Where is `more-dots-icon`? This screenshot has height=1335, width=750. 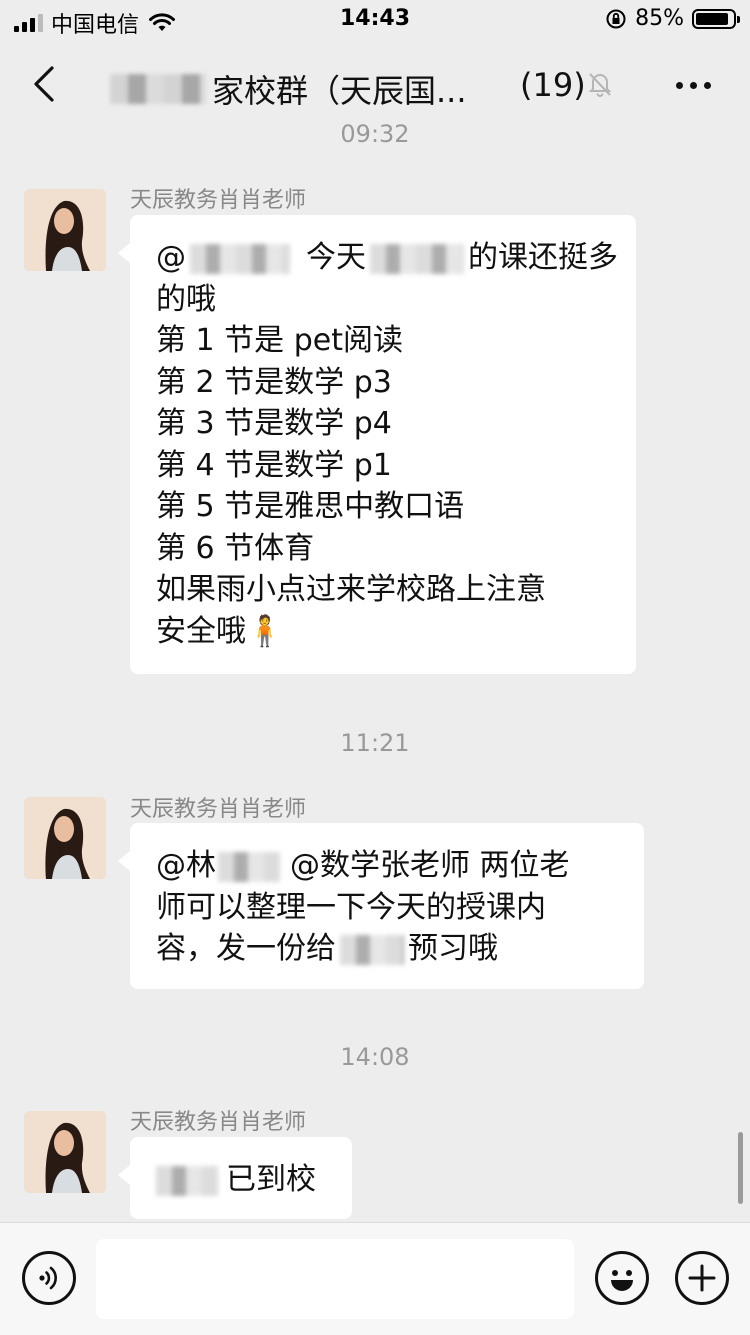
more-dots-icon is located at coordinates (693, 85).